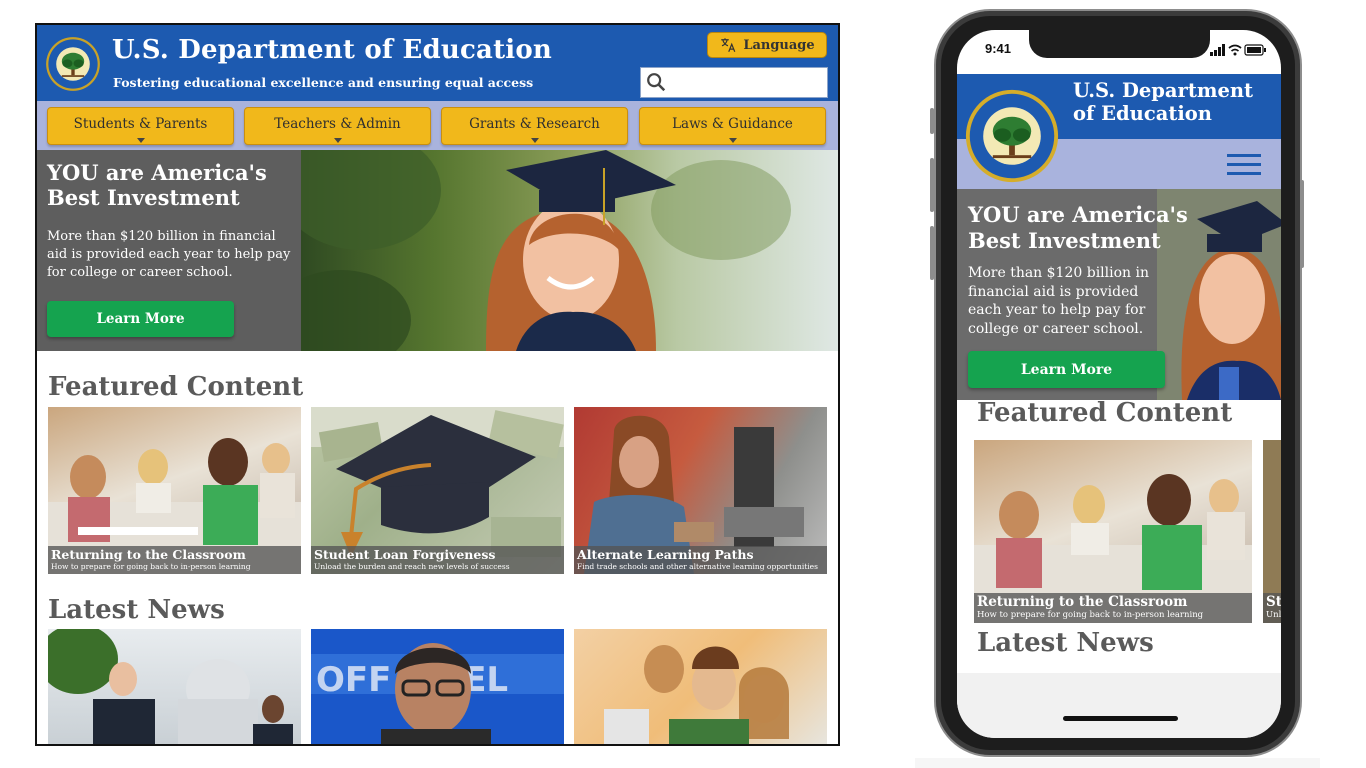  What do you see at coordinates (1273, 615) in the screenshot?
I see `card-subtitle: Unl` at bounding box center [1273, 615].